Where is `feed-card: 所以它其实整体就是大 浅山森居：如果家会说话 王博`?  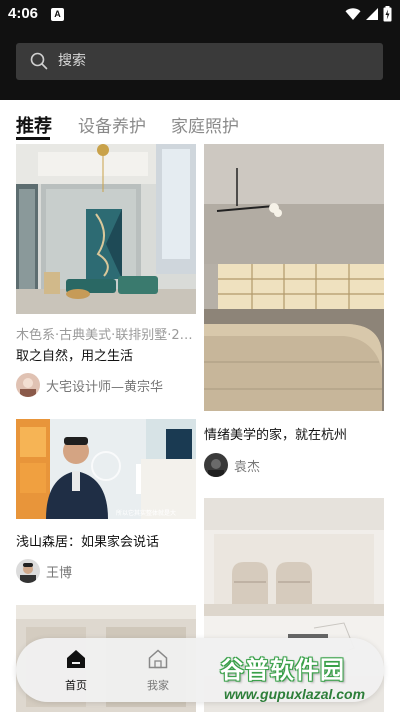 feed-card: 所以它其实整体就是大 浅山森居：如果家会说话 王博 is located at coordinates (106, 504).